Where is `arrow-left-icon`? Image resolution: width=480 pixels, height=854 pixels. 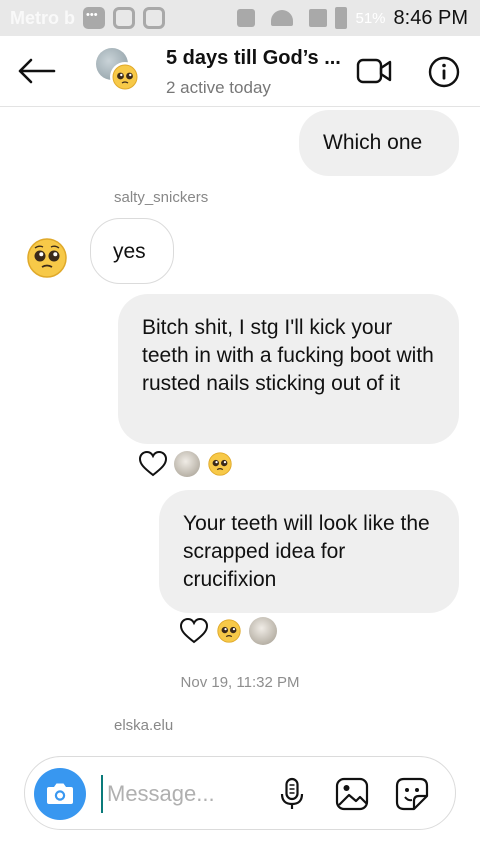 arrow-left-icon is located at coordinates (37, 71).